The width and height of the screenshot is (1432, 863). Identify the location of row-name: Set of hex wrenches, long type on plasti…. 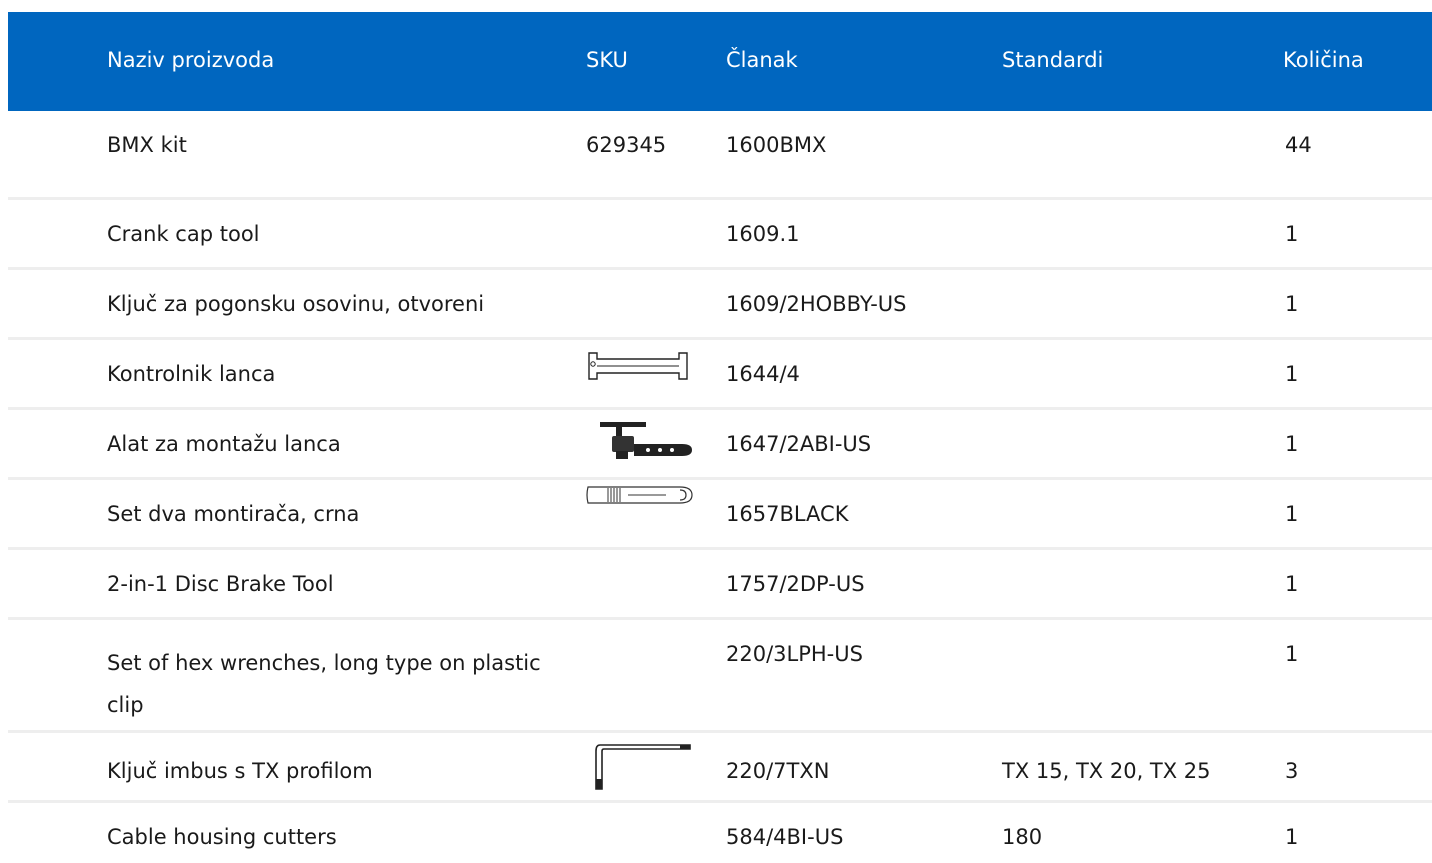
(324, 684).